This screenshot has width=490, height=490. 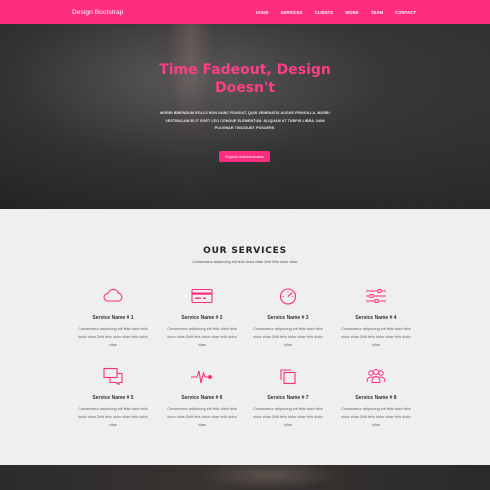 I want to click on brand-logo: Design Bootstrap, so click(x=97, y=12).